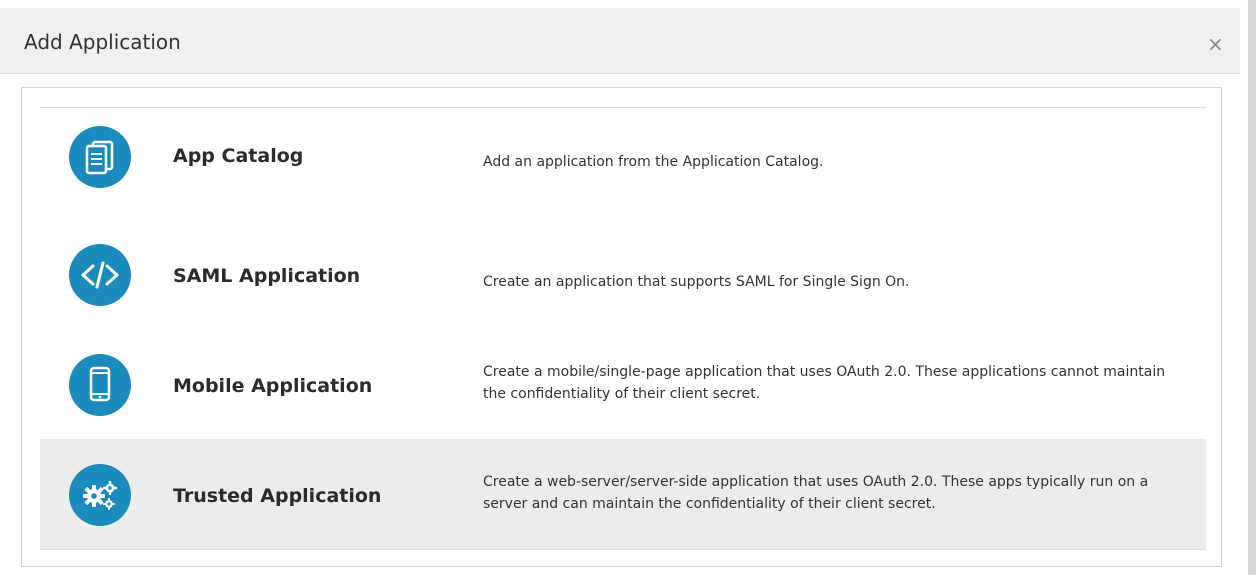 The height and width of the screenshot is (575, 1256). I want to click on gears-icon, so click(100, 495).